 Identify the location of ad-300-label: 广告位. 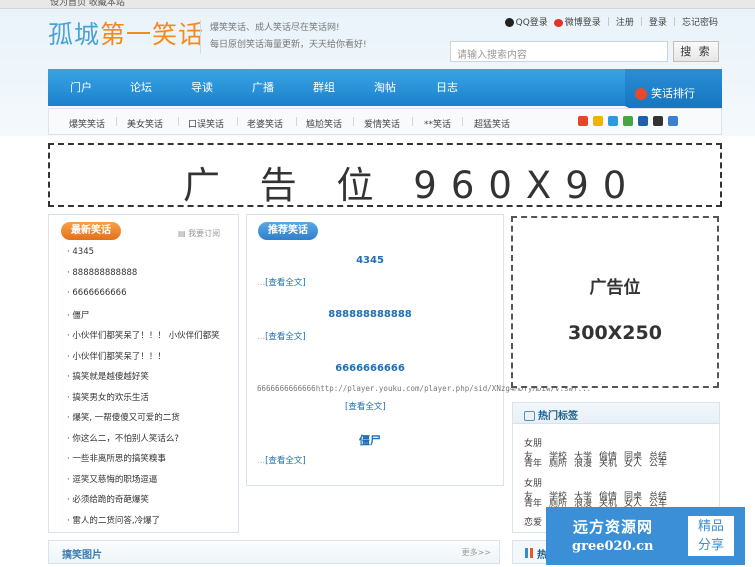
(615, 288).